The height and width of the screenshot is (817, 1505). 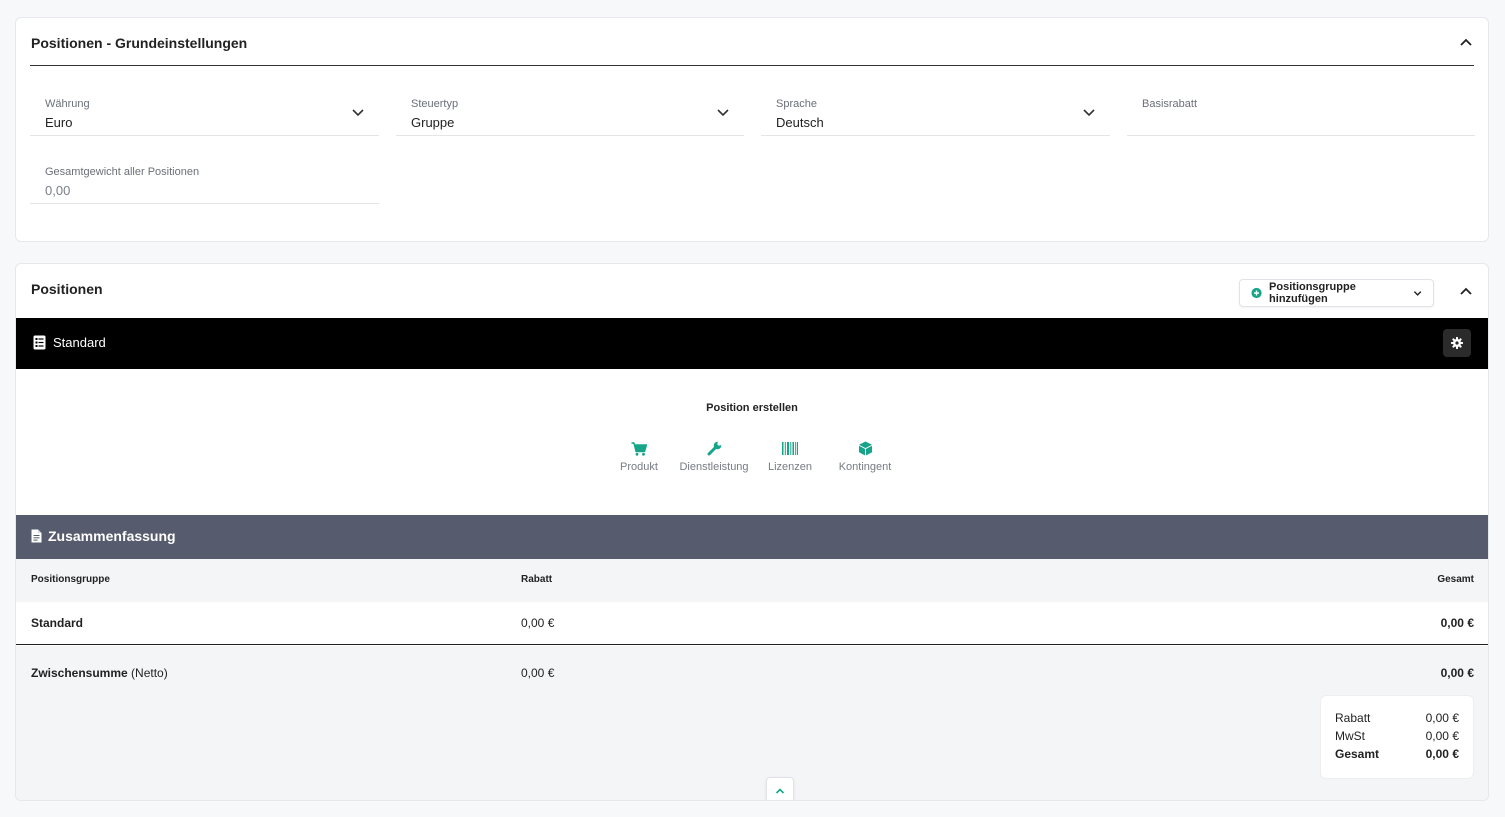 What do you see at coordinates (752, 408) in the screenshot?
I see `create-position-title: Position erstellen` at bounding box center [752, 408].